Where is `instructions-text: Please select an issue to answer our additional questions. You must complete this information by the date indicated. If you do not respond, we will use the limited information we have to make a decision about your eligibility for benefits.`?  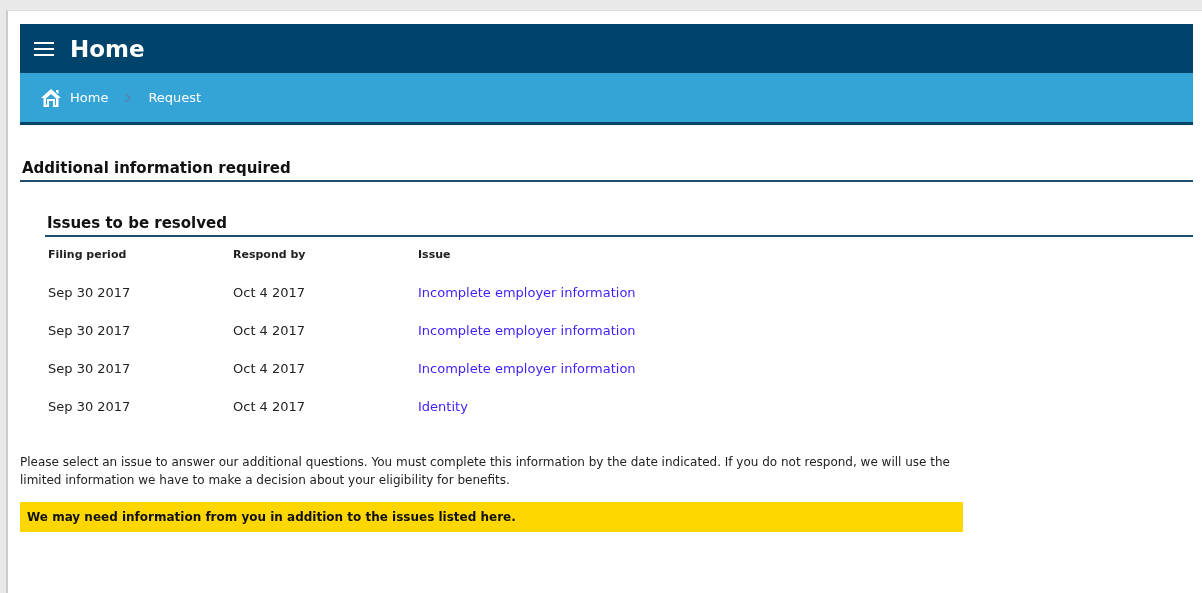
instructions-text: Please select an issue to answer our additional questions. You must complete this information by the date indicated. If you do not respond, we will use the limited information we have to make a decision about your eligibility for benefits. is located at coordinates (485, 471).